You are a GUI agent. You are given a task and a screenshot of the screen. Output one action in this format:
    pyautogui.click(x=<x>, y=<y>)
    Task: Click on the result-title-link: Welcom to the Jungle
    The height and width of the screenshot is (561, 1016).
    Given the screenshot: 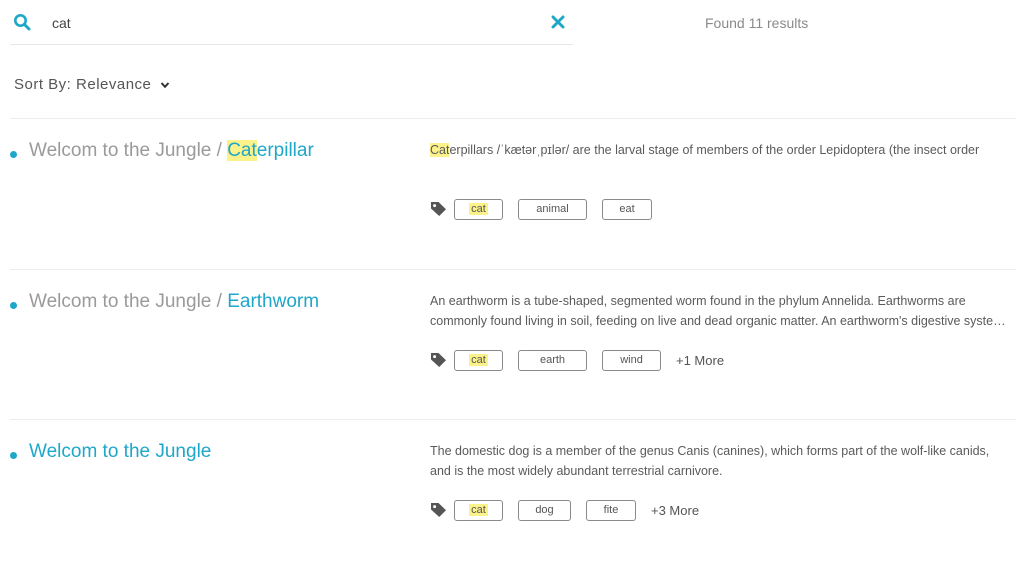 What is the action you would take?
    pyautogui.click(x=120, y=451)
    